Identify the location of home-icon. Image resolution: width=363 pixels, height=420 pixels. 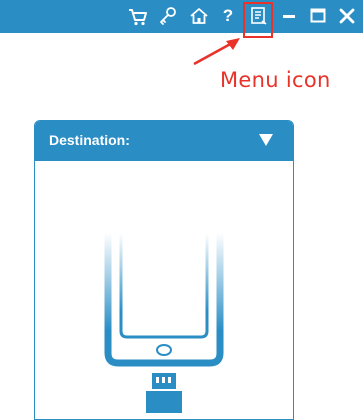
(199, 16).